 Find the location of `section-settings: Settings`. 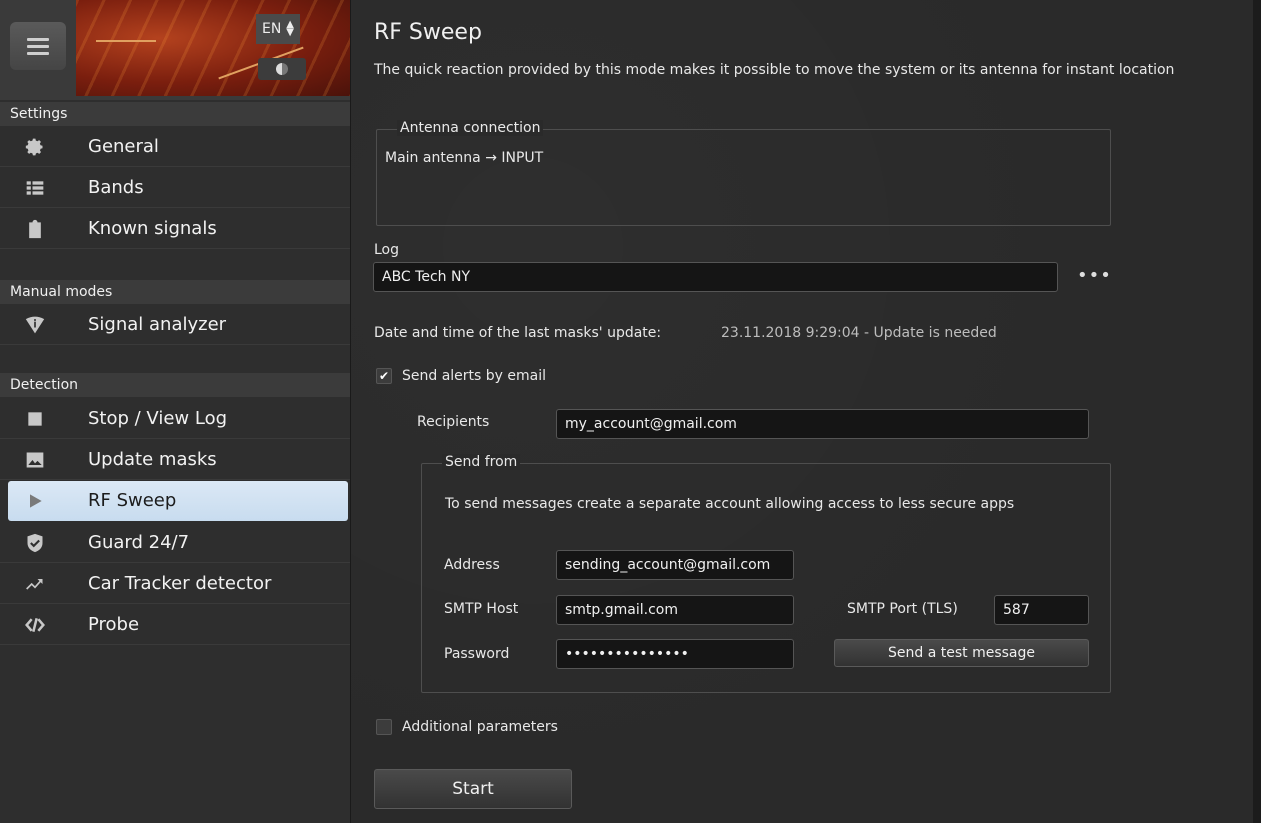

section-settings: Settings is located at coordinates (175, 114).